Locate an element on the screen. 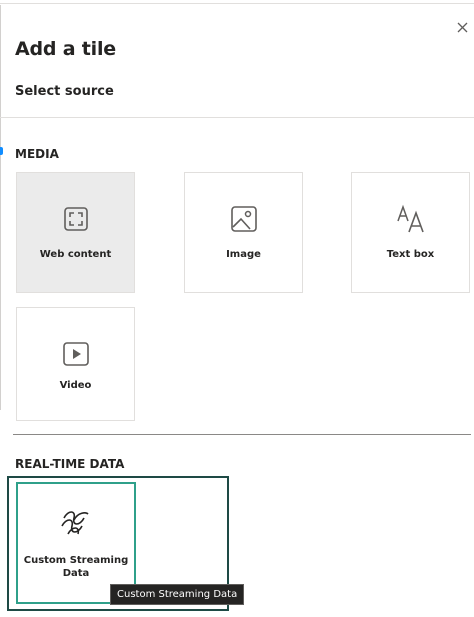 Image resolution: width=474 pixels, height=617 pixels. streaming-icon is located at coordinates (75, 523).